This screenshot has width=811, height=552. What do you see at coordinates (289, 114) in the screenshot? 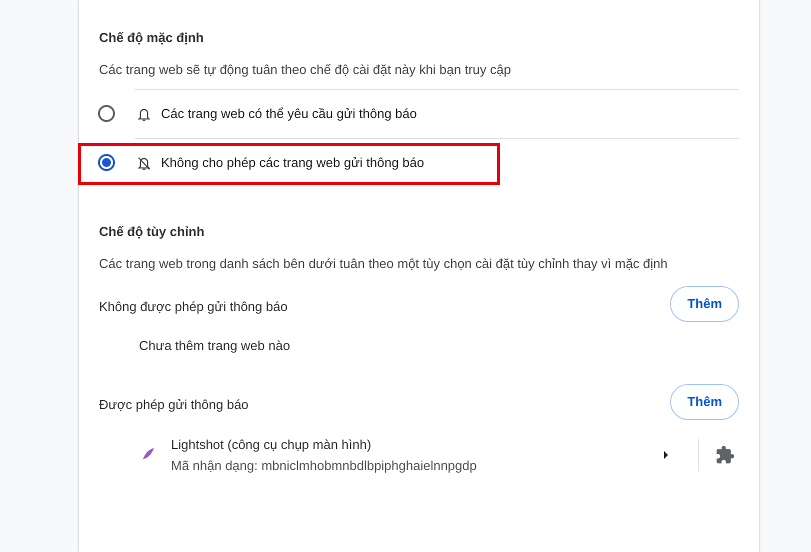
I see `option-label: Các trang web có thể yêu cầu gửi thông báo` at bounding box center [289, 114].